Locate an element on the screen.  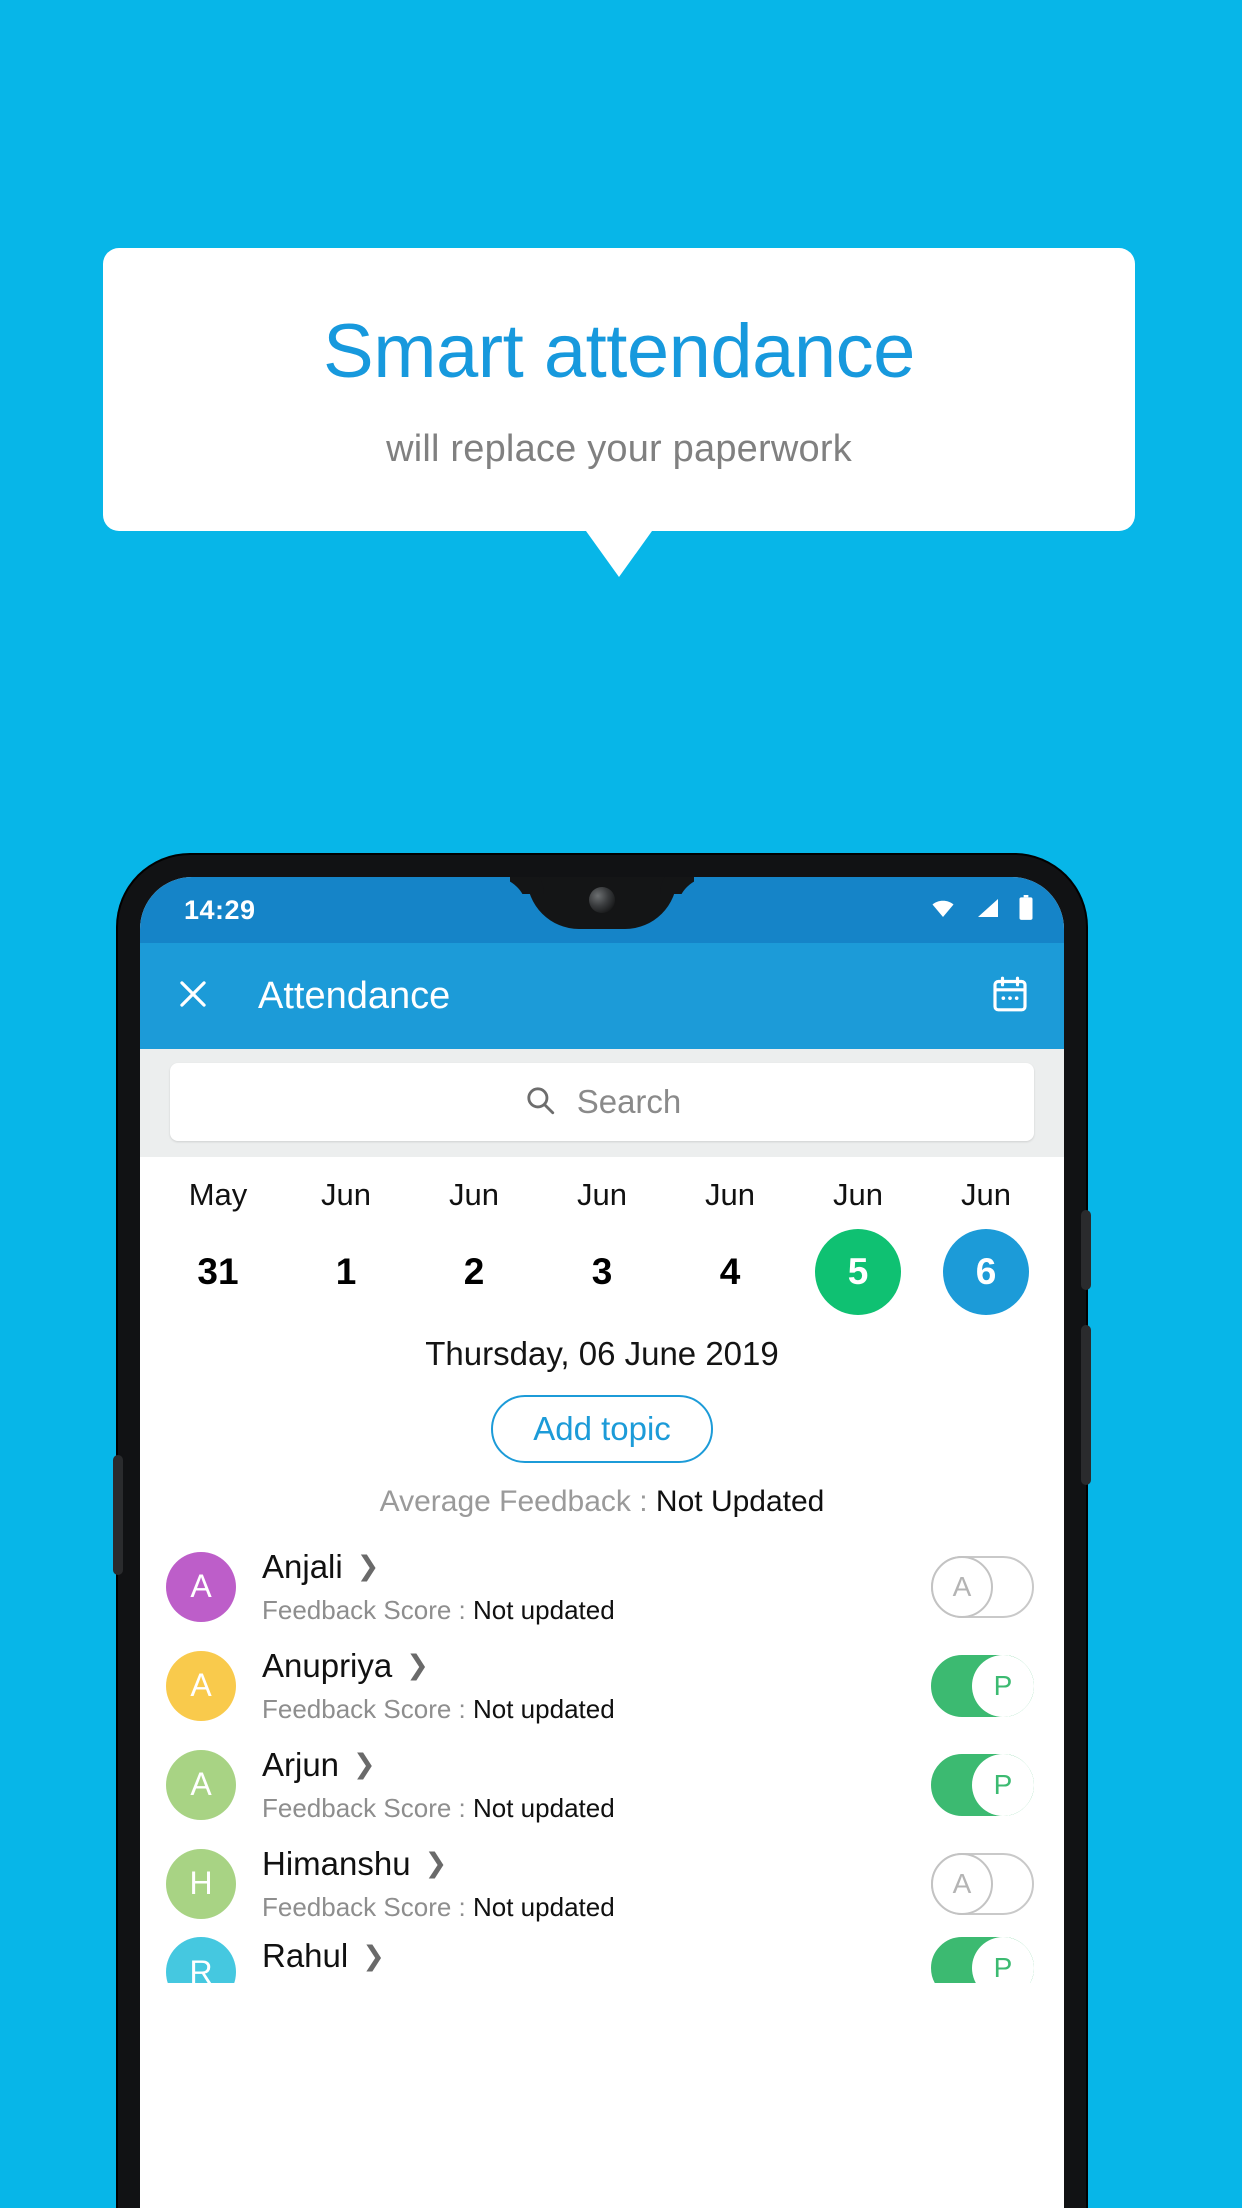
speech-bubble-tail is located at coordinates (619, 553).